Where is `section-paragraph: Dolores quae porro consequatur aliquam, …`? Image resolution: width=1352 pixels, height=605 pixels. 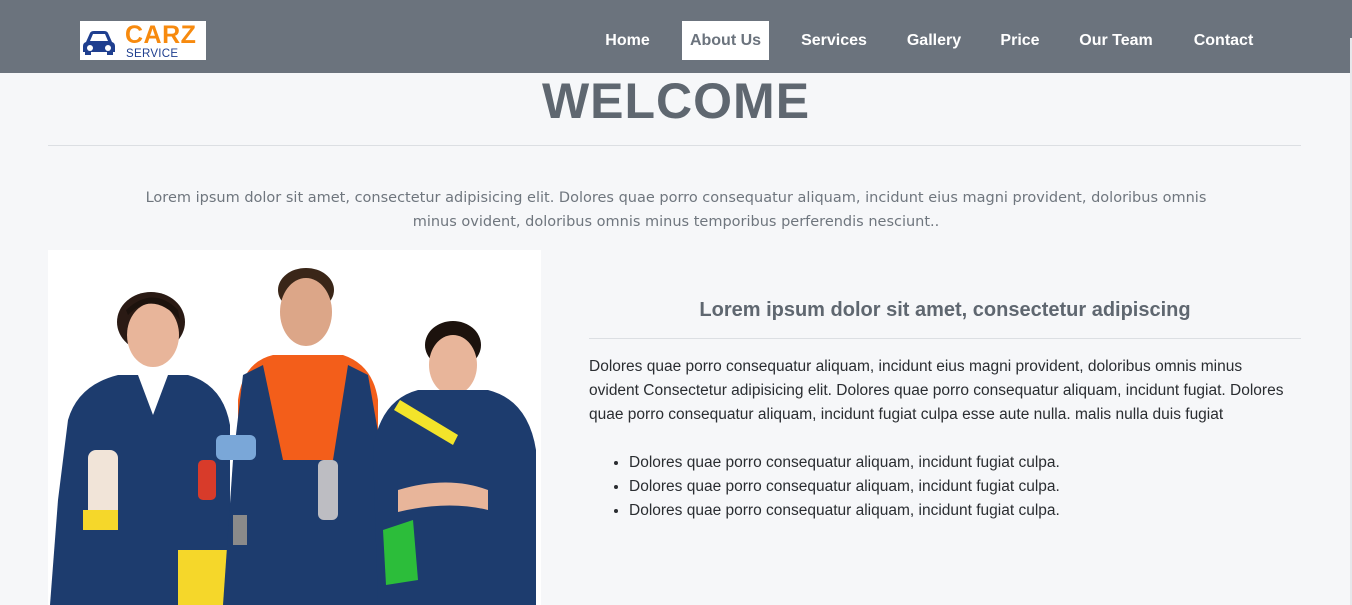 section-paragraph: Dolores quae porro consequatur aliquam, … is located at coordinates (936, 390).